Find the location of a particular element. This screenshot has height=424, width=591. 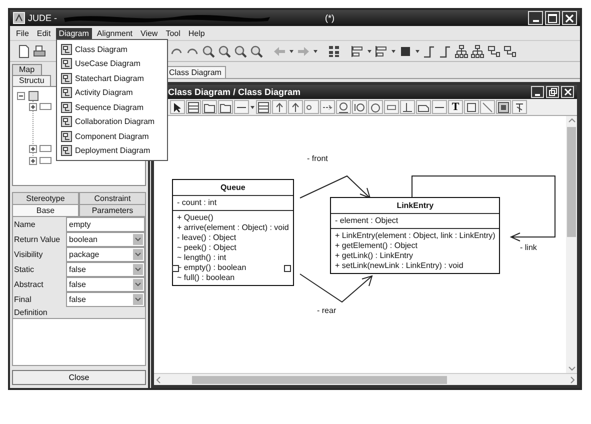

menu-item: View is located at coordinates (149, 33).